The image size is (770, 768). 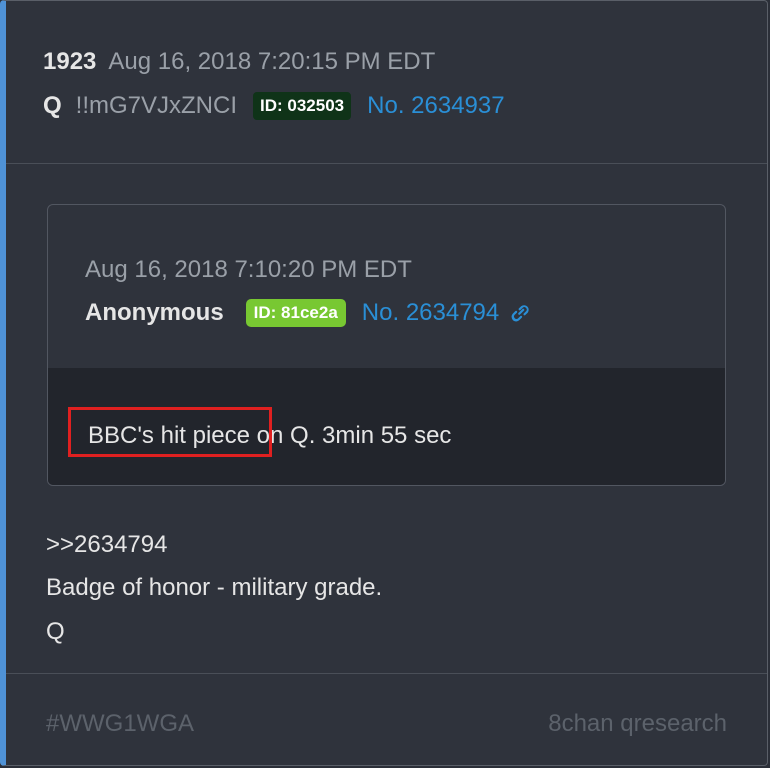 What do you see at coordinates (52, 105) in the screenshot?
I see `post-author: Q` at bounding box center [52, 105].